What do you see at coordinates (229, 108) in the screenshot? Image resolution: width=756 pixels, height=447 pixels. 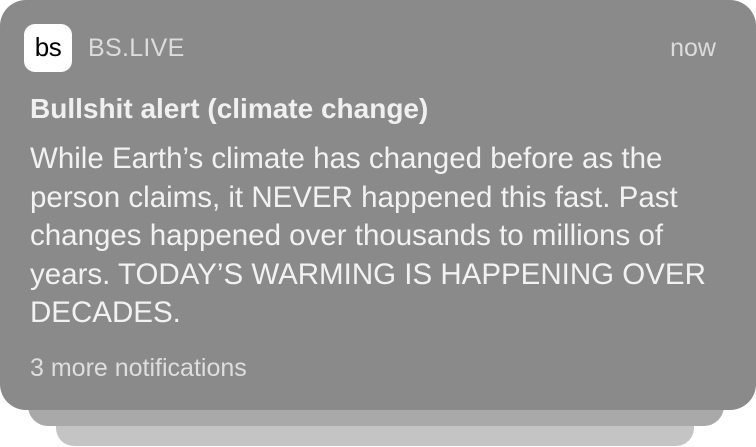 I see `notification-title: Bullshit alert (climate change)` at bounding box center [229, 108].